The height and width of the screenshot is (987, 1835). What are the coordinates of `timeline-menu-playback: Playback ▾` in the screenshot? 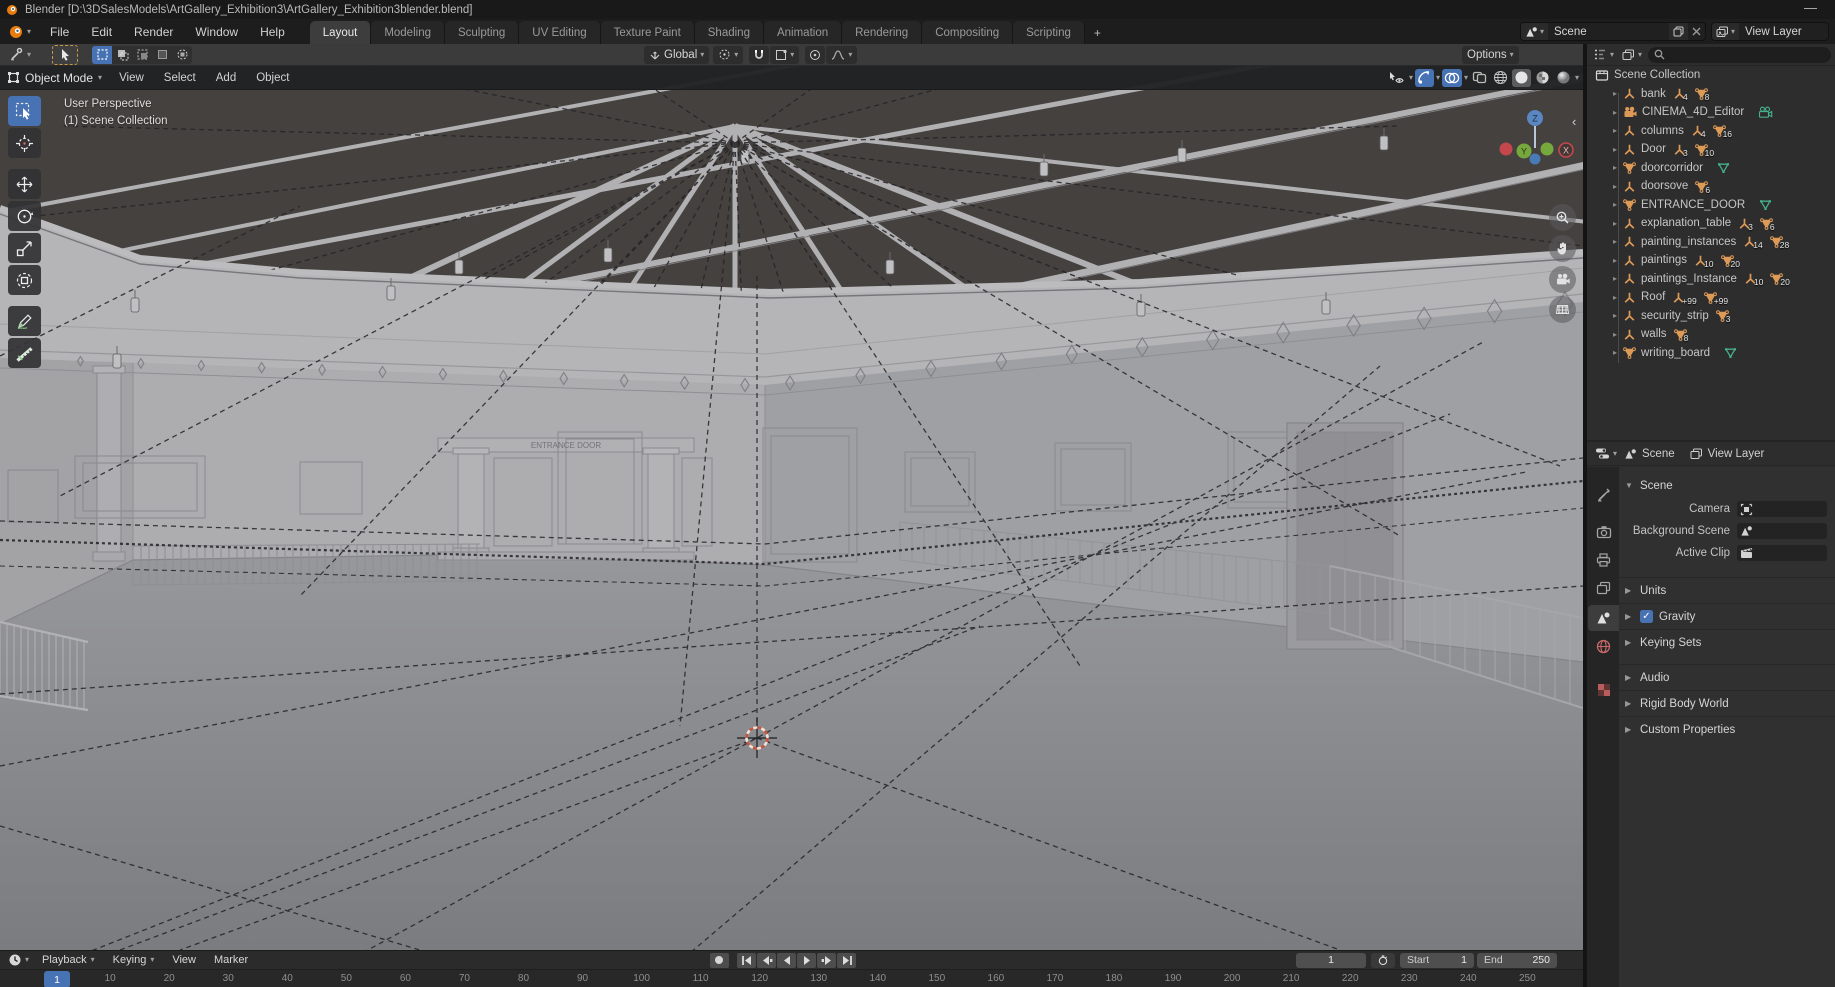 It's located at (68, 960).